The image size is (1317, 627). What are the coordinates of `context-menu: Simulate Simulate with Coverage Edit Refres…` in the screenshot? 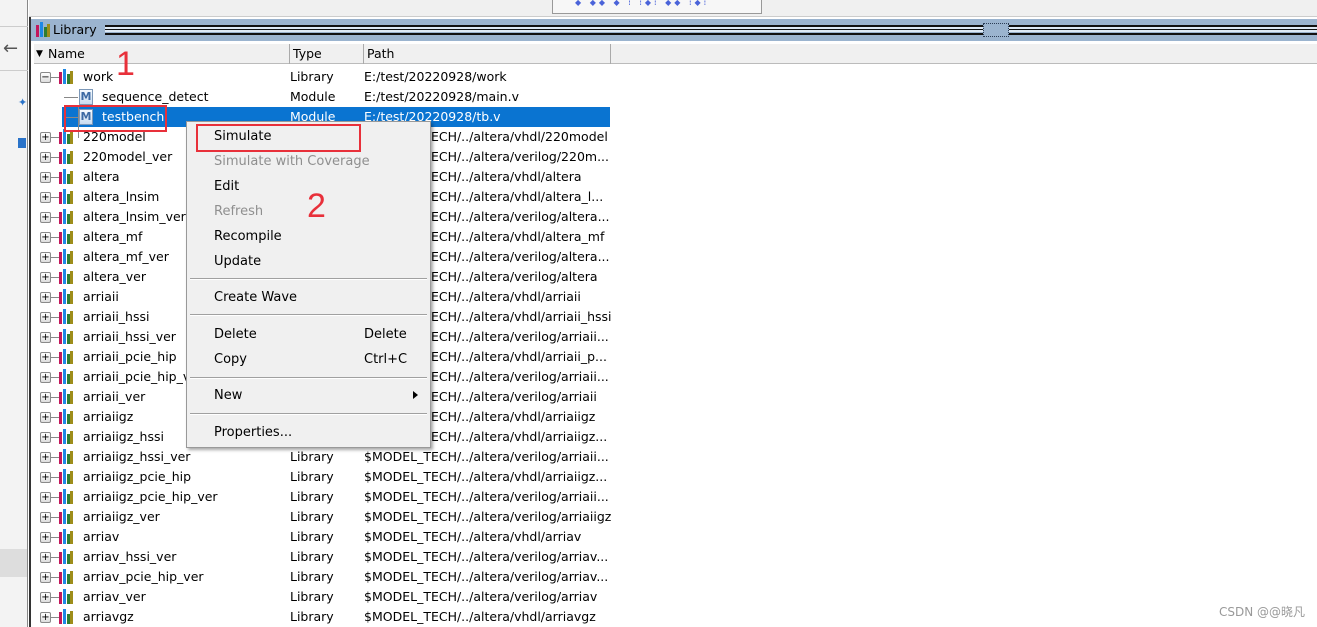 It's located at (308, 284).